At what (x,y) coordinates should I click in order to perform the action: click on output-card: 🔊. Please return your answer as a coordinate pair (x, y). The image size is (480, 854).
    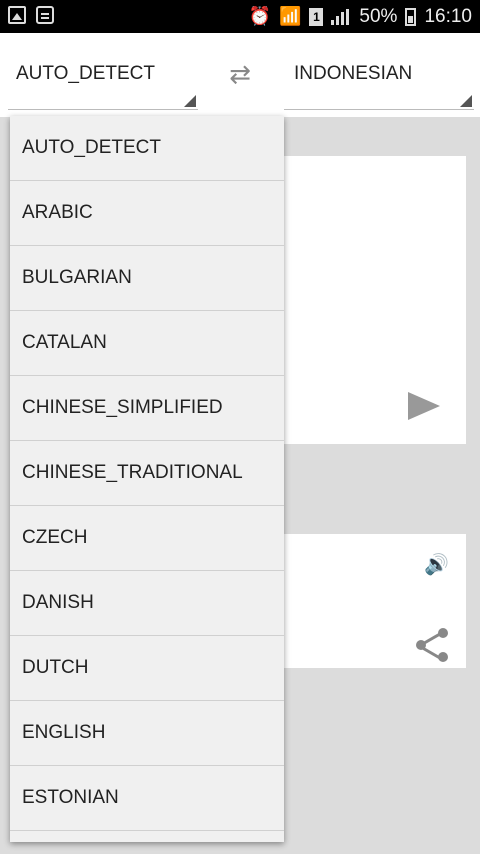
    Looking at the image, I should click on (373, 601).